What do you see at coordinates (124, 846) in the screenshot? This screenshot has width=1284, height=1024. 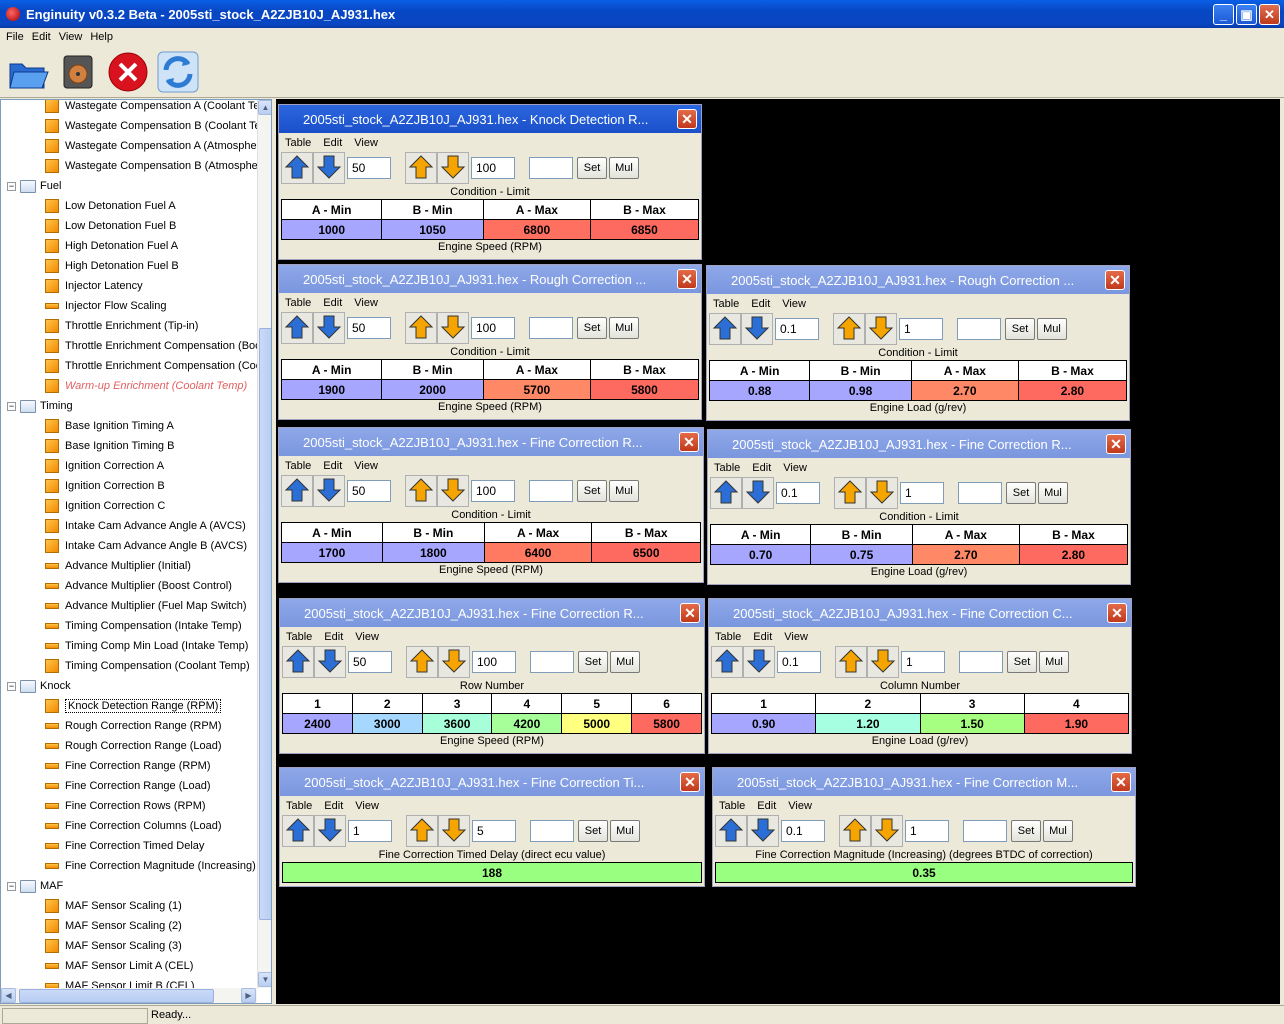 I see `tree-item: Fine Correction Timed Delay` at bounding box center [124, 846].